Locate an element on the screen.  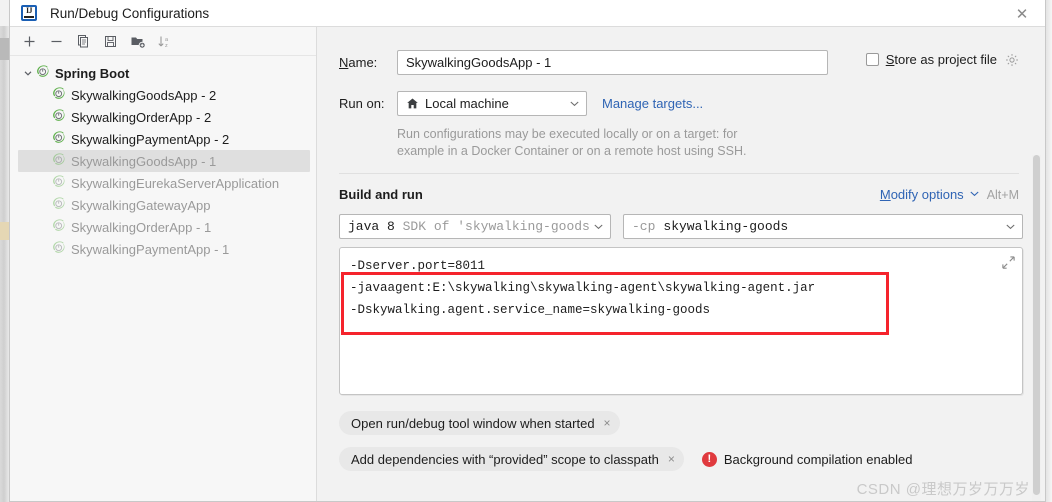
modify-options-link: Modify options is located at coordinates (930, 194).